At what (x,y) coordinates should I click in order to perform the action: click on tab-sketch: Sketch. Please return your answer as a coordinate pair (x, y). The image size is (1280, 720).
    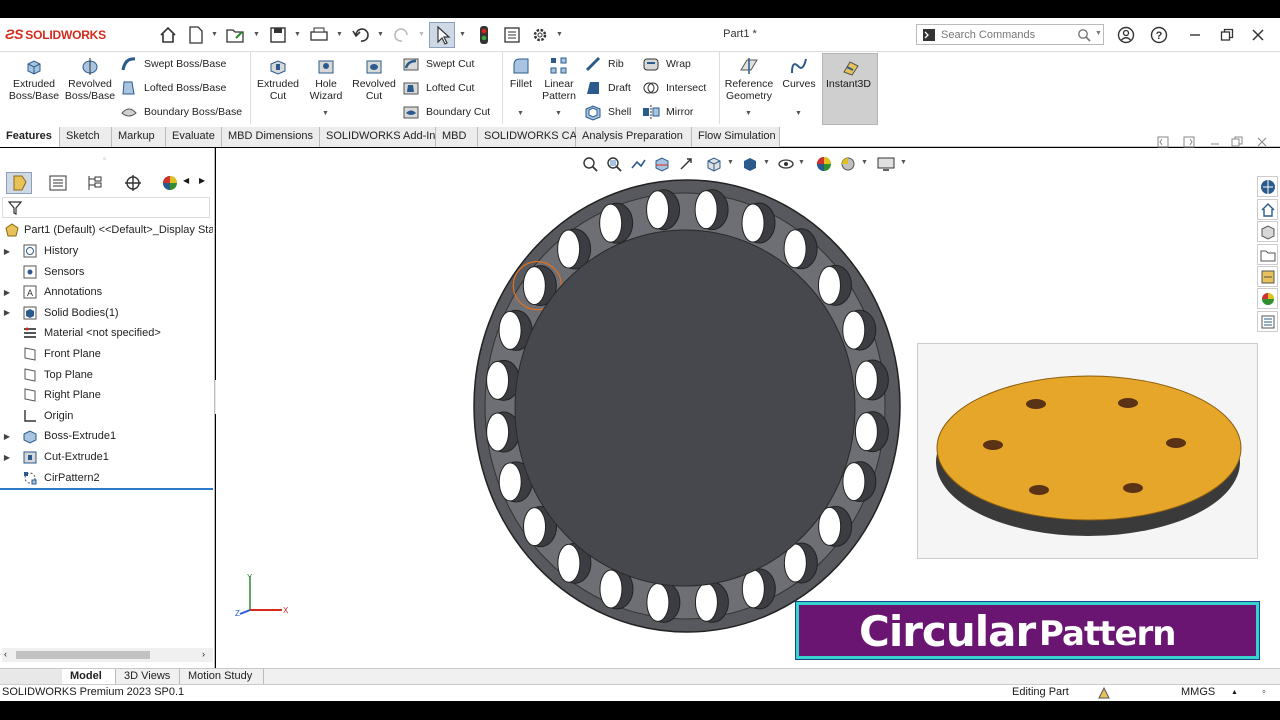
    Looking at the image, I should click on (86, 137).